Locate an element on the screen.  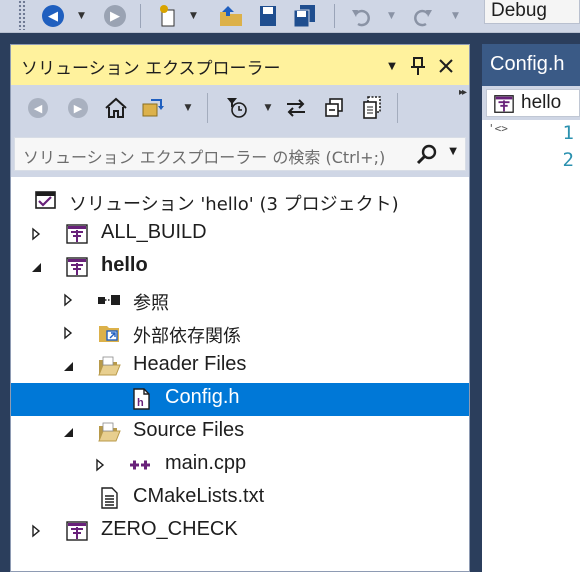
tree-item-label: ソリューション 'hello' (3 プロジェクト) is located at coordinates (234, 204).